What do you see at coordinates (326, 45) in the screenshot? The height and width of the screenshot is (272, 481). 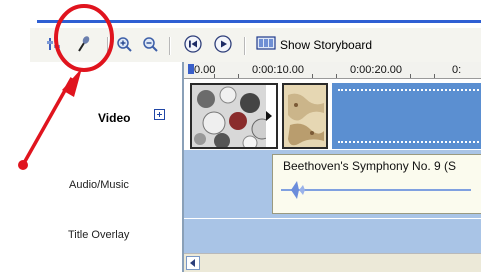 I see `show-storyboard-label: Show Storyboard` at bounding box center [326, 45].